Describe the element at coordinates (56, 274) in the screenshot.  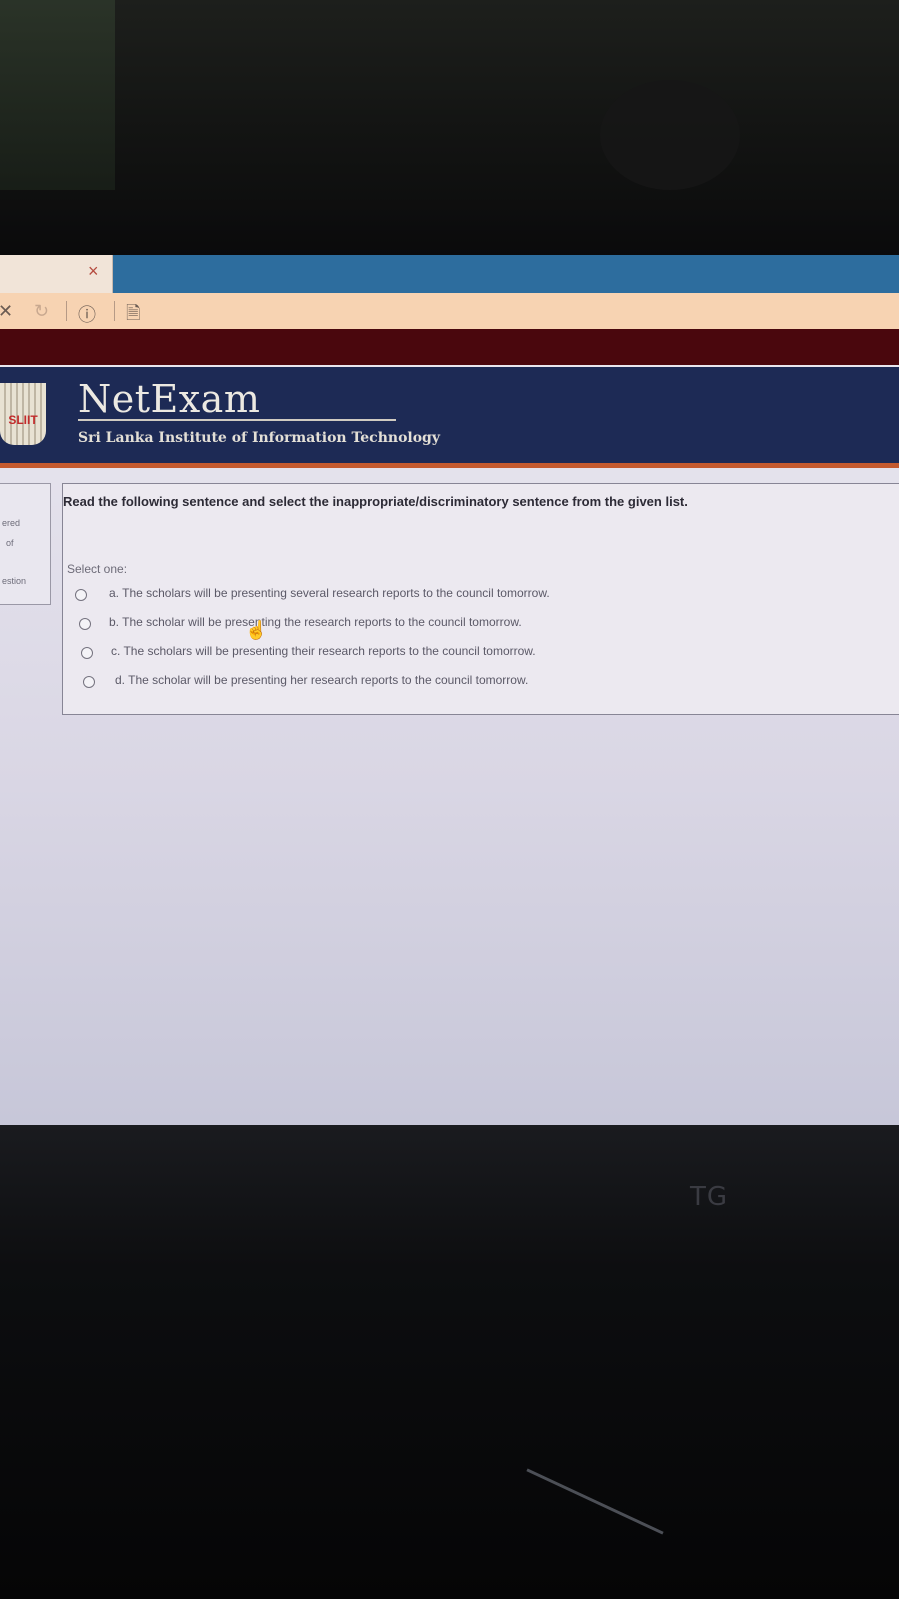
I see `browser-tab: ×` at that location.